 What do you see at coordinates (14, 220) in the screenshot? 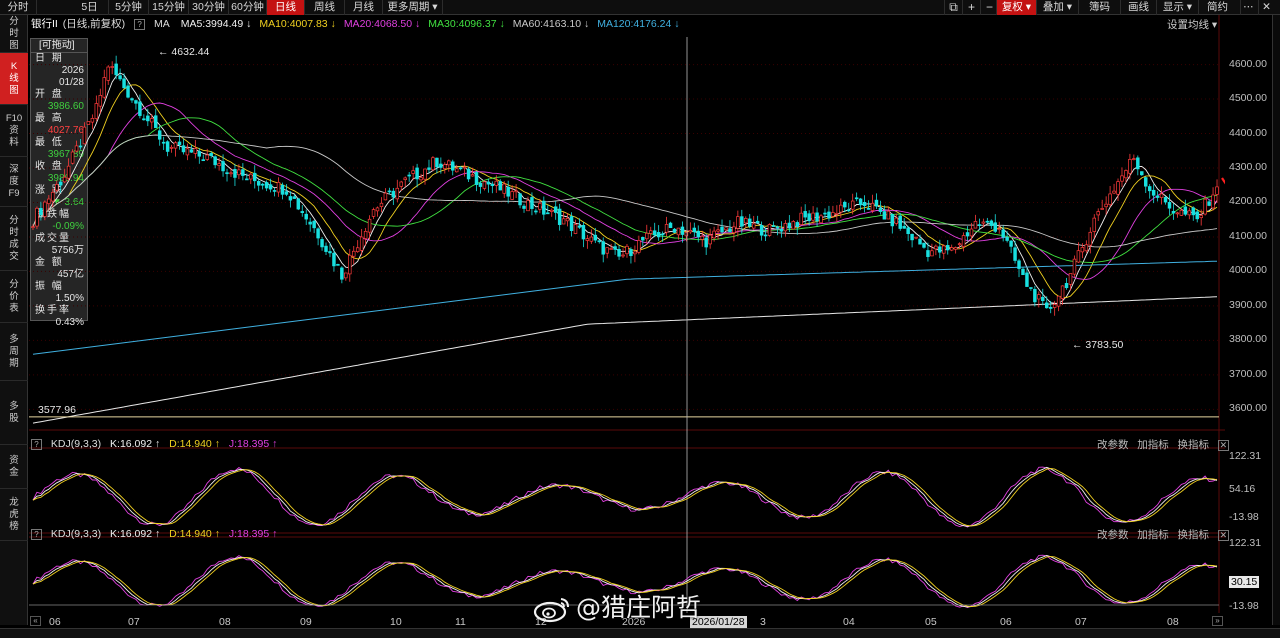
I see `sidebar-tab-label: 分` at bounding box center [14, 220].